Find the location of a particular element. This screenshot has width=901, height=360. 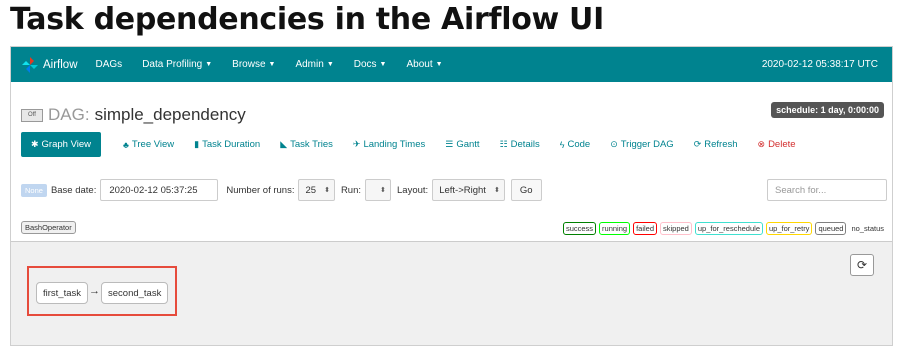

airflow-logo: Airflow is located at coordinates (49, 65).